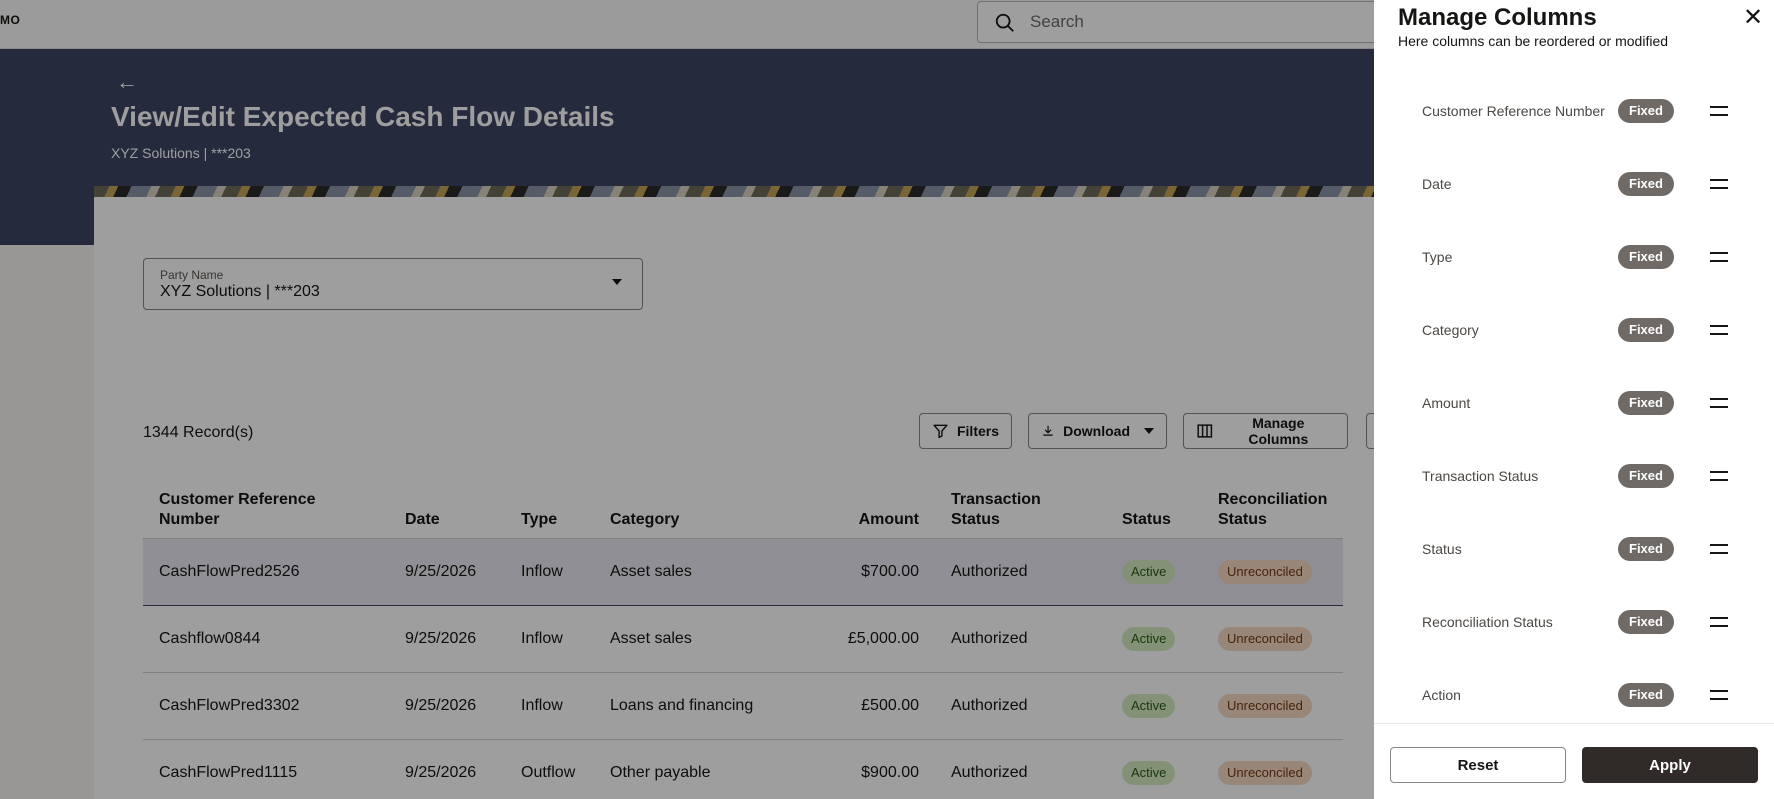  What do you see at coordinates (1582, 257) in the screenshot?
I see `column-item: Type Fixed` at bounding box center [1582, 257].